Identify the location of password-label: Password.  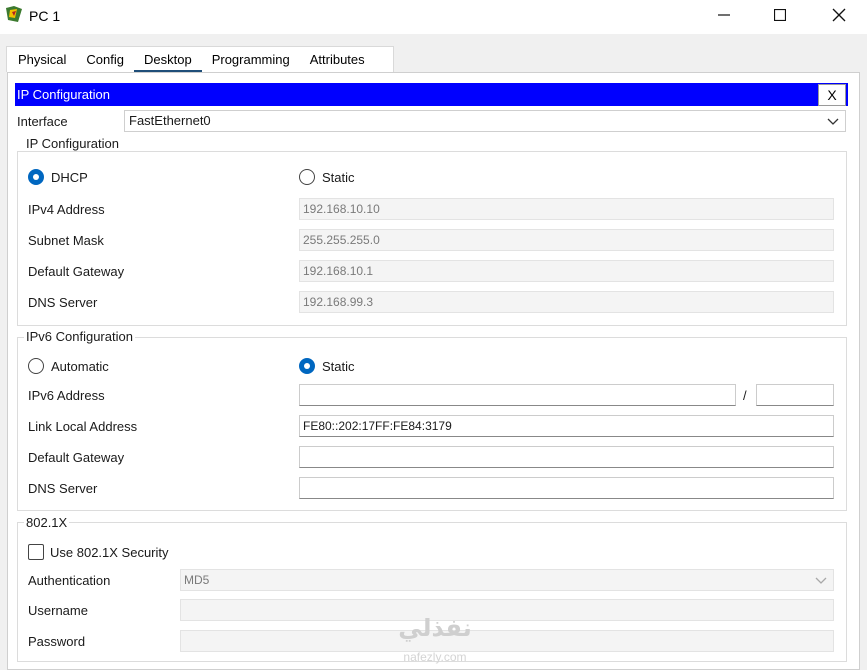
(57, 641).